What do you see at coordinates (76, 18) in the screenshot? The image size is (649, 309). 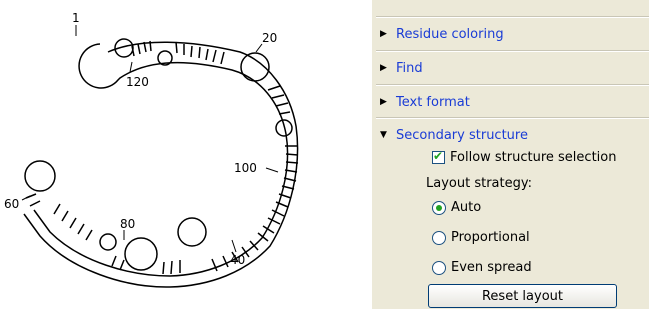 I see `position-label-1: 1` at bounding box center [76, 18].